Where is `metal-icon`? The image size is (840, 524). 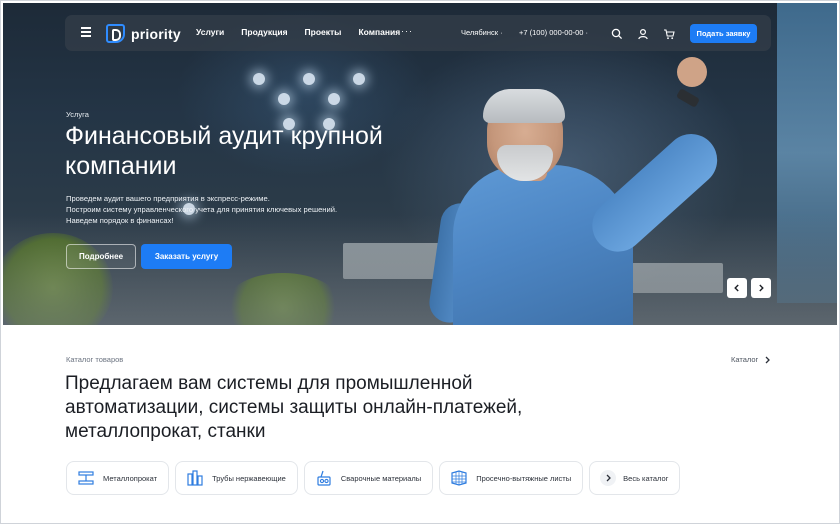
metal-icon is located at coordinates (86, 478).